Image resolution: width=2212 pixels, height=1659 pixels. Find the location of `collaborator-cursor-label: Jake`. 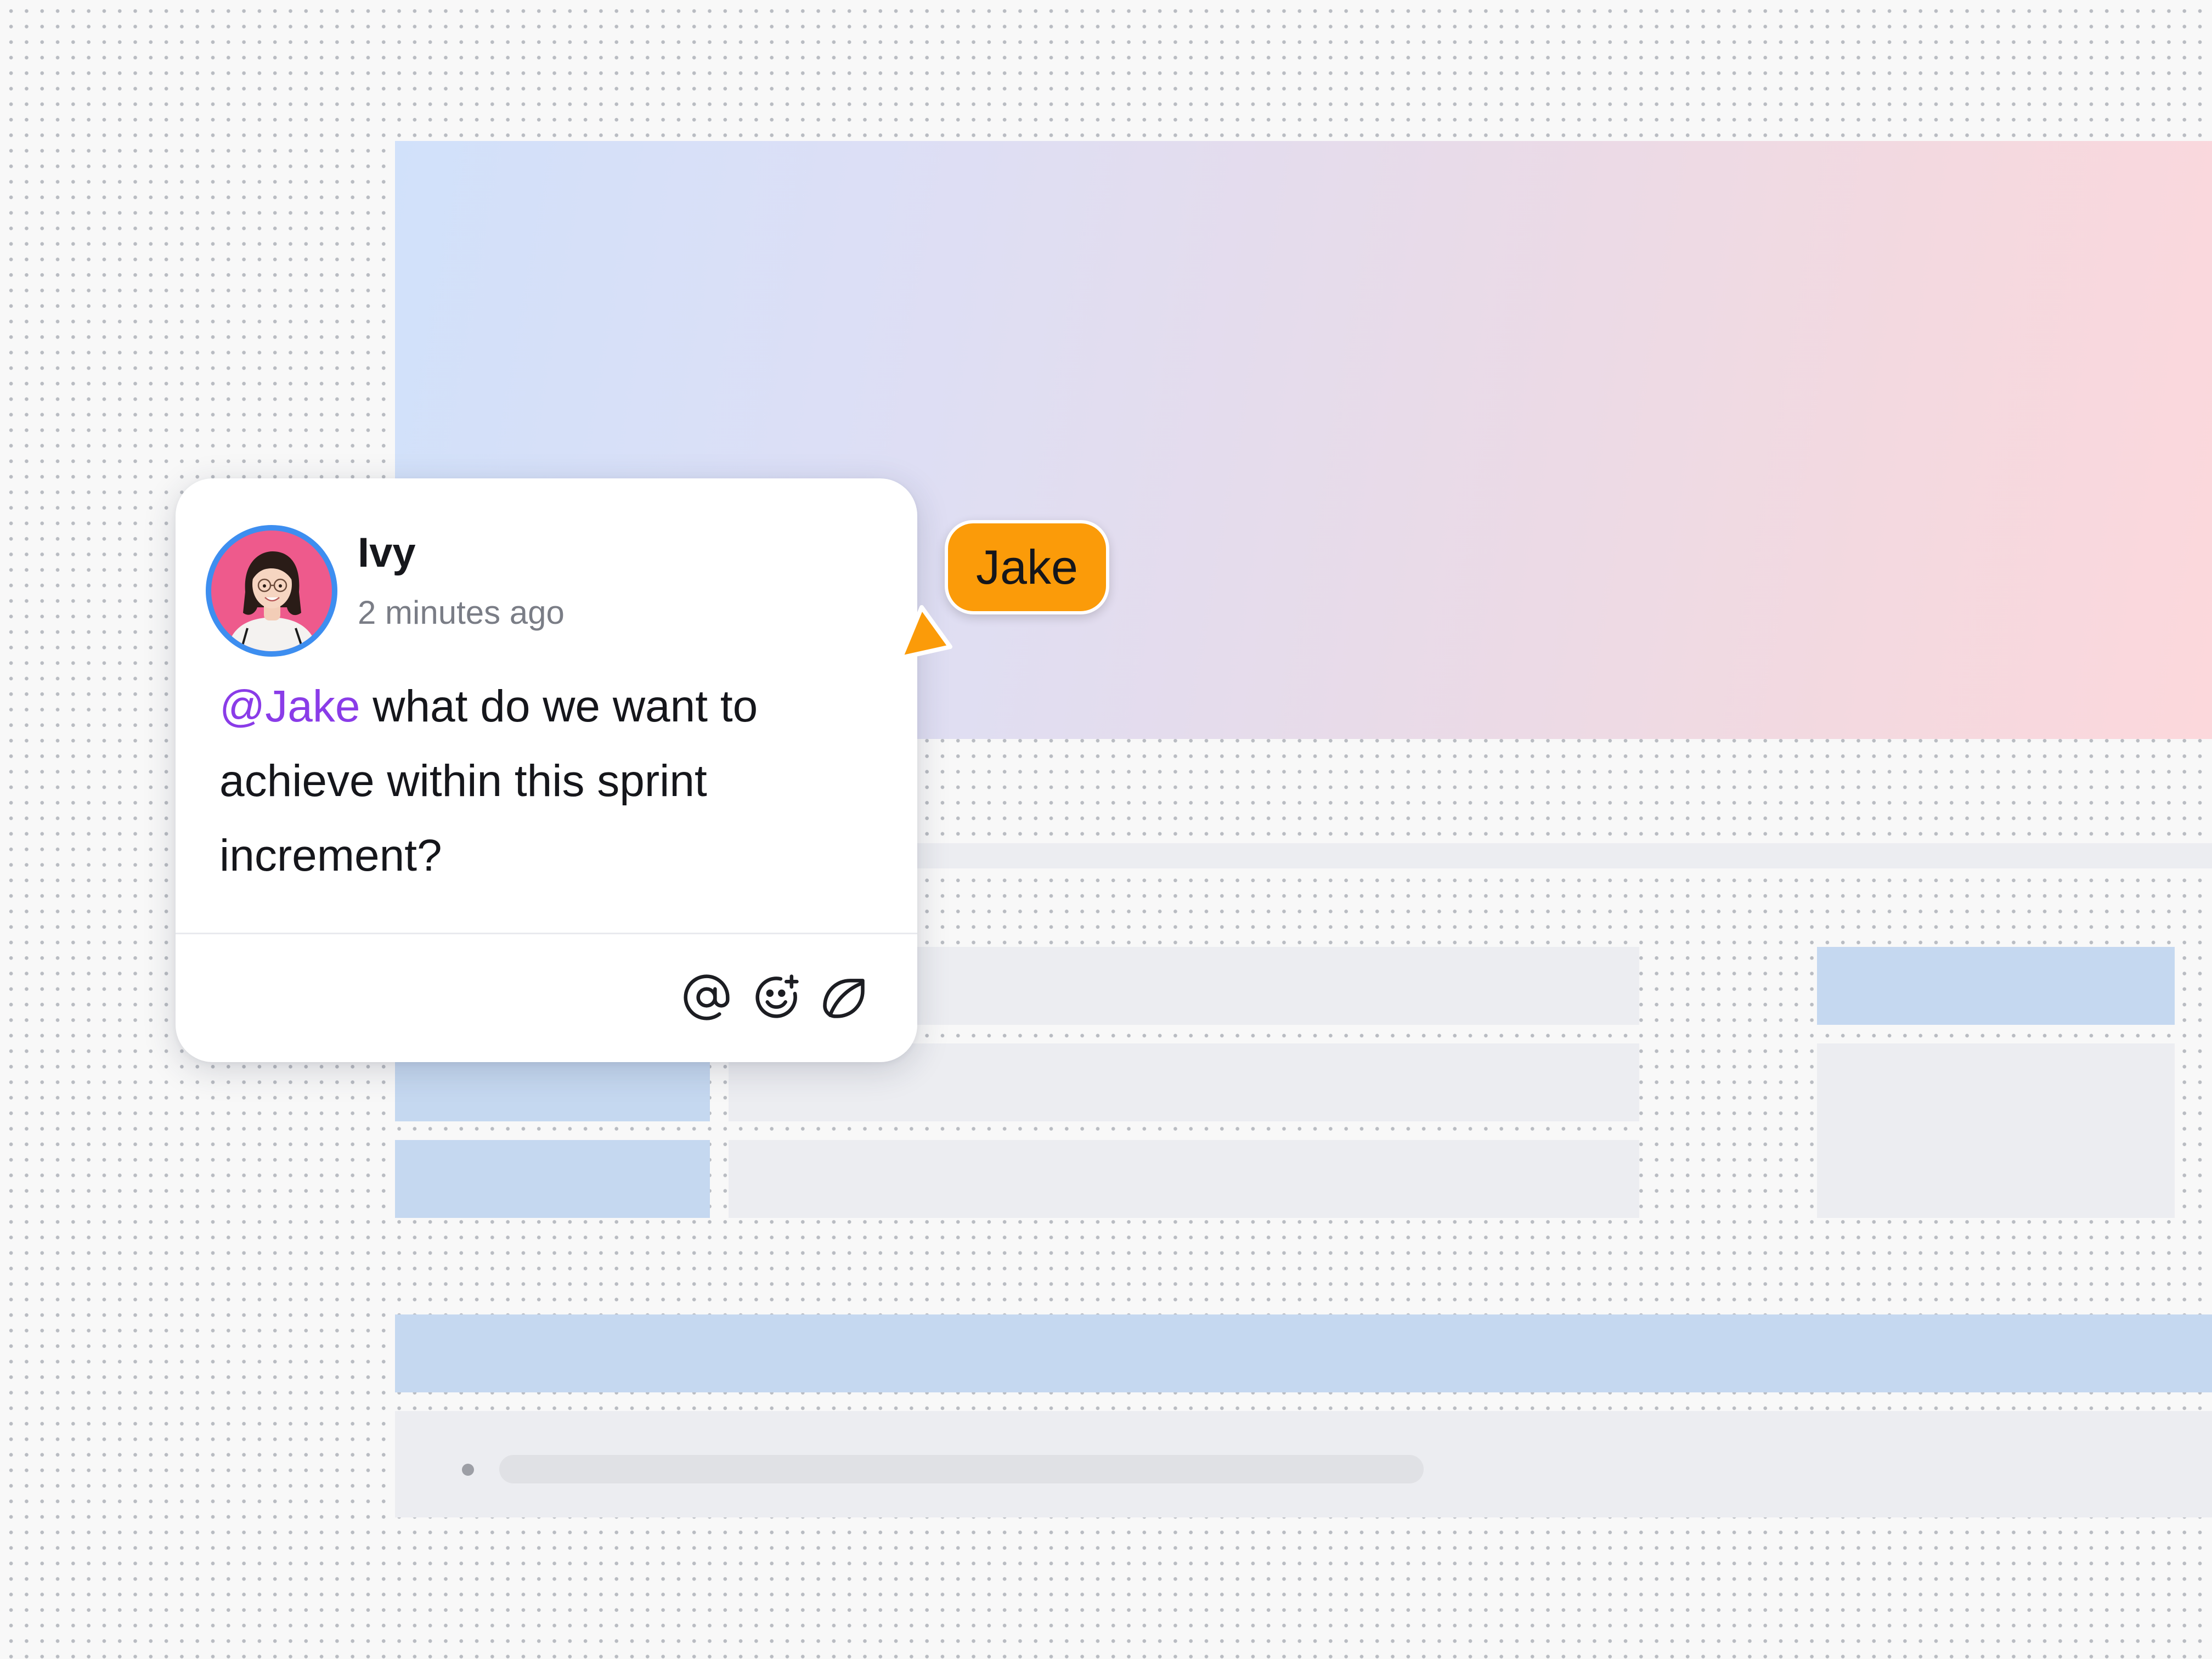

collaborator-cursor-label: Jake is located at coordinates (1027, 567).